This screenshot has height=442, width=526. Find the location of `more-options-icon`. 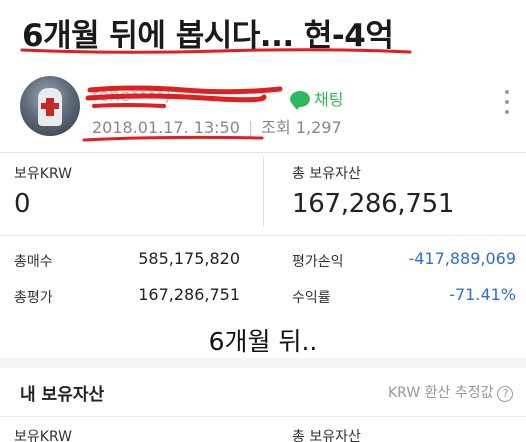

more-options-icon is located at coordinates (508, 105).